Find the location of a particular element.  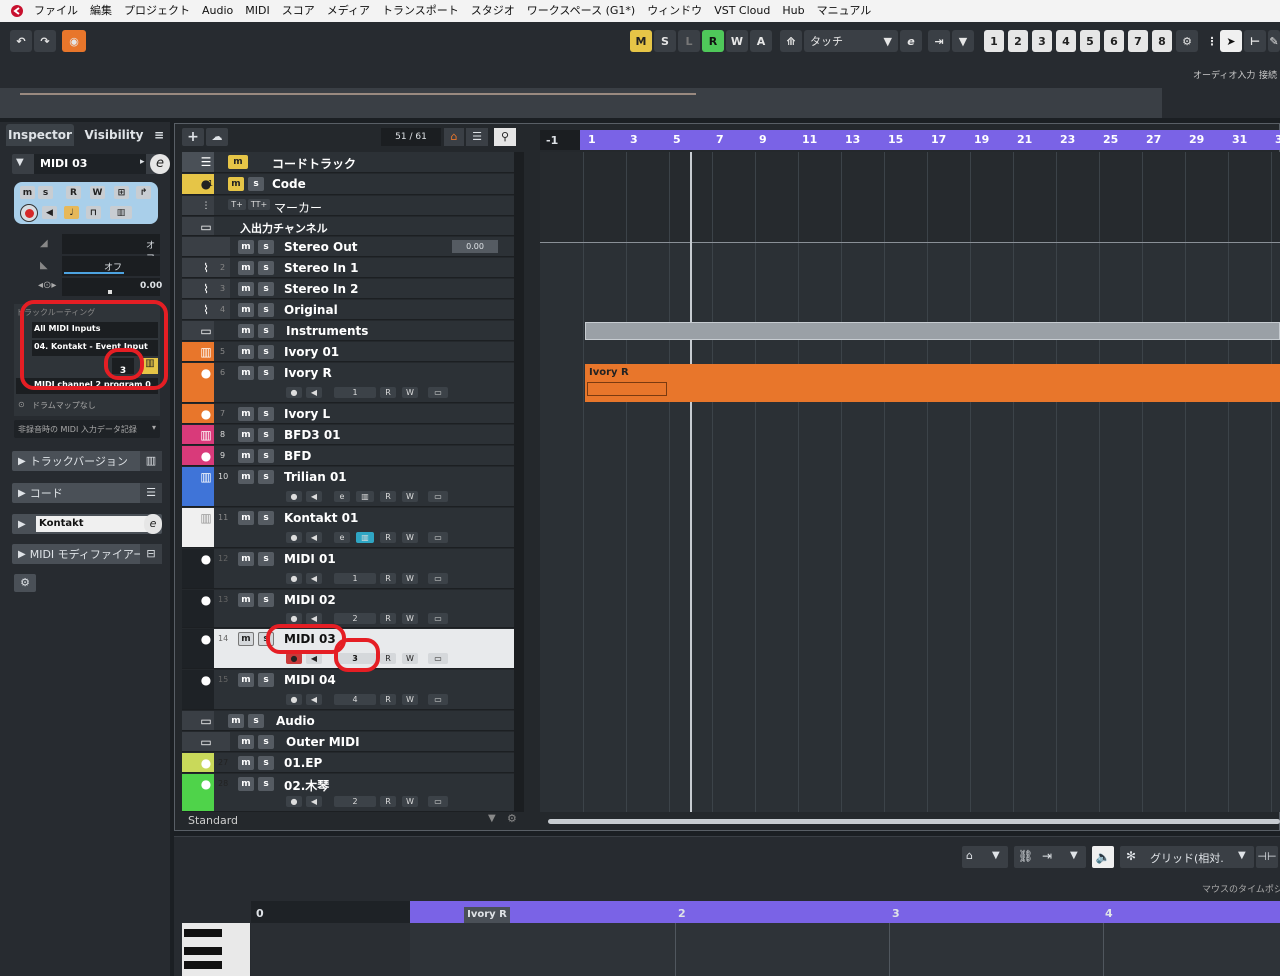

track-name: 入出力チャンネル is located at coordinates (284, 228).